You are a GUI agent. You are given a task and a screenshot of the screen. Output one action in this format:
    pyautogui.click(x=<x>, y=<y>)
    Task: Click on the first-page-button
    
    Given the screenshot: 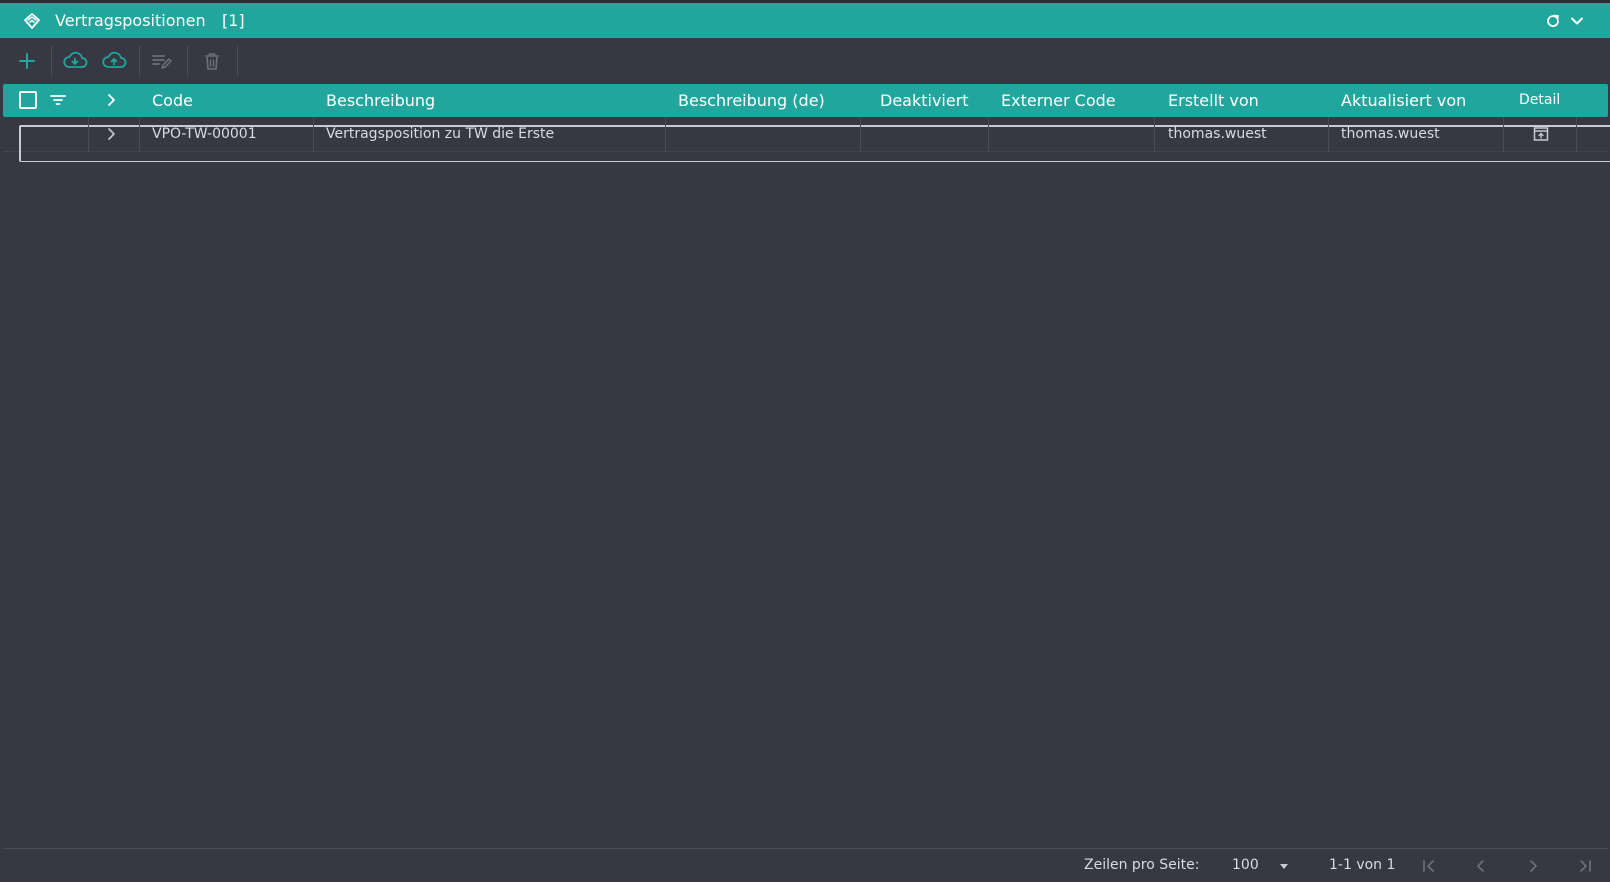 What is the action you would take?
    pyautogui.click(x=1429, y=866)
    